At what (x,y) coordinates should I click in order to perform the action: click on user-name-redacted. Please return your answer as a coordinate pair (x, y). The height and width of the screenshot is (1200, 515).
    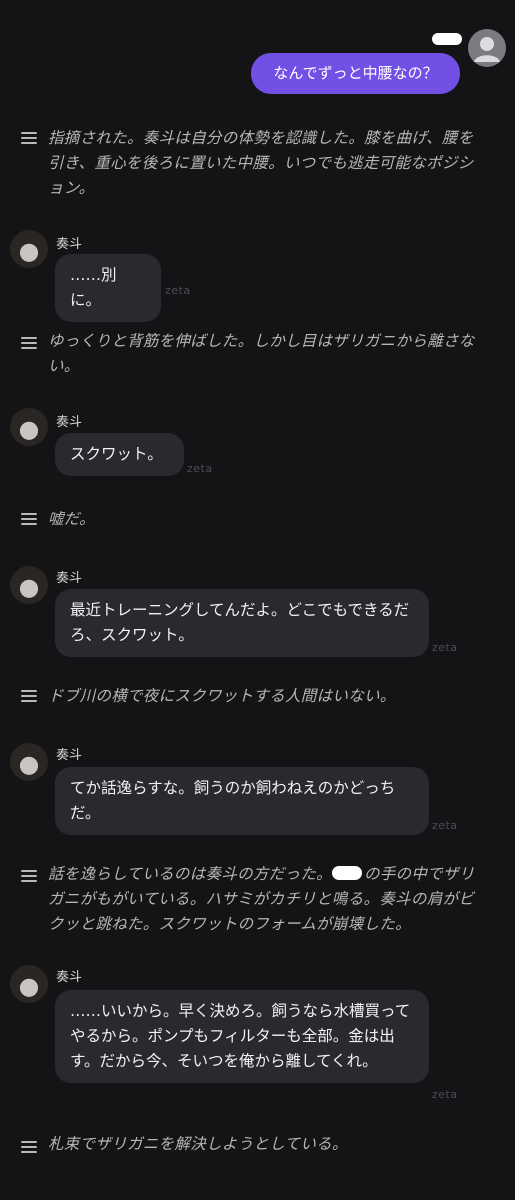
    Looking at the image, I should click on (447, 39).